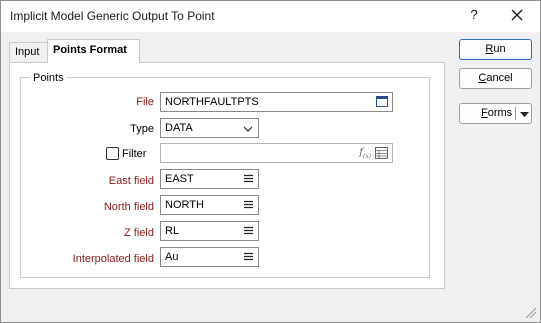 This screenshot has width=541, height=323. Describe the element at coordinates (184, 205) in the screenshot. I see `north-field-value: NORTH` at that location.